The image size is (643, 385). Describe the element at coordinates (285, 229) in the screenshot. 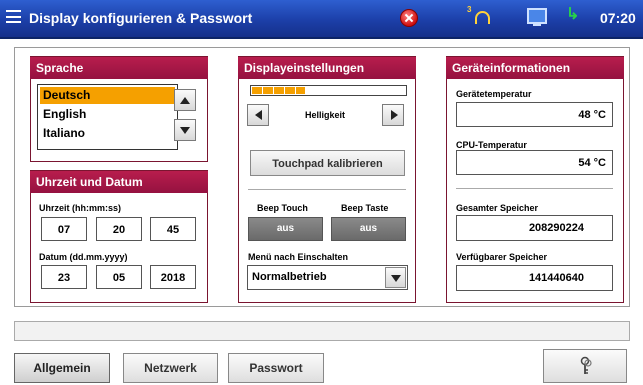

I see `beep-touch-toggle: aus` at that location.